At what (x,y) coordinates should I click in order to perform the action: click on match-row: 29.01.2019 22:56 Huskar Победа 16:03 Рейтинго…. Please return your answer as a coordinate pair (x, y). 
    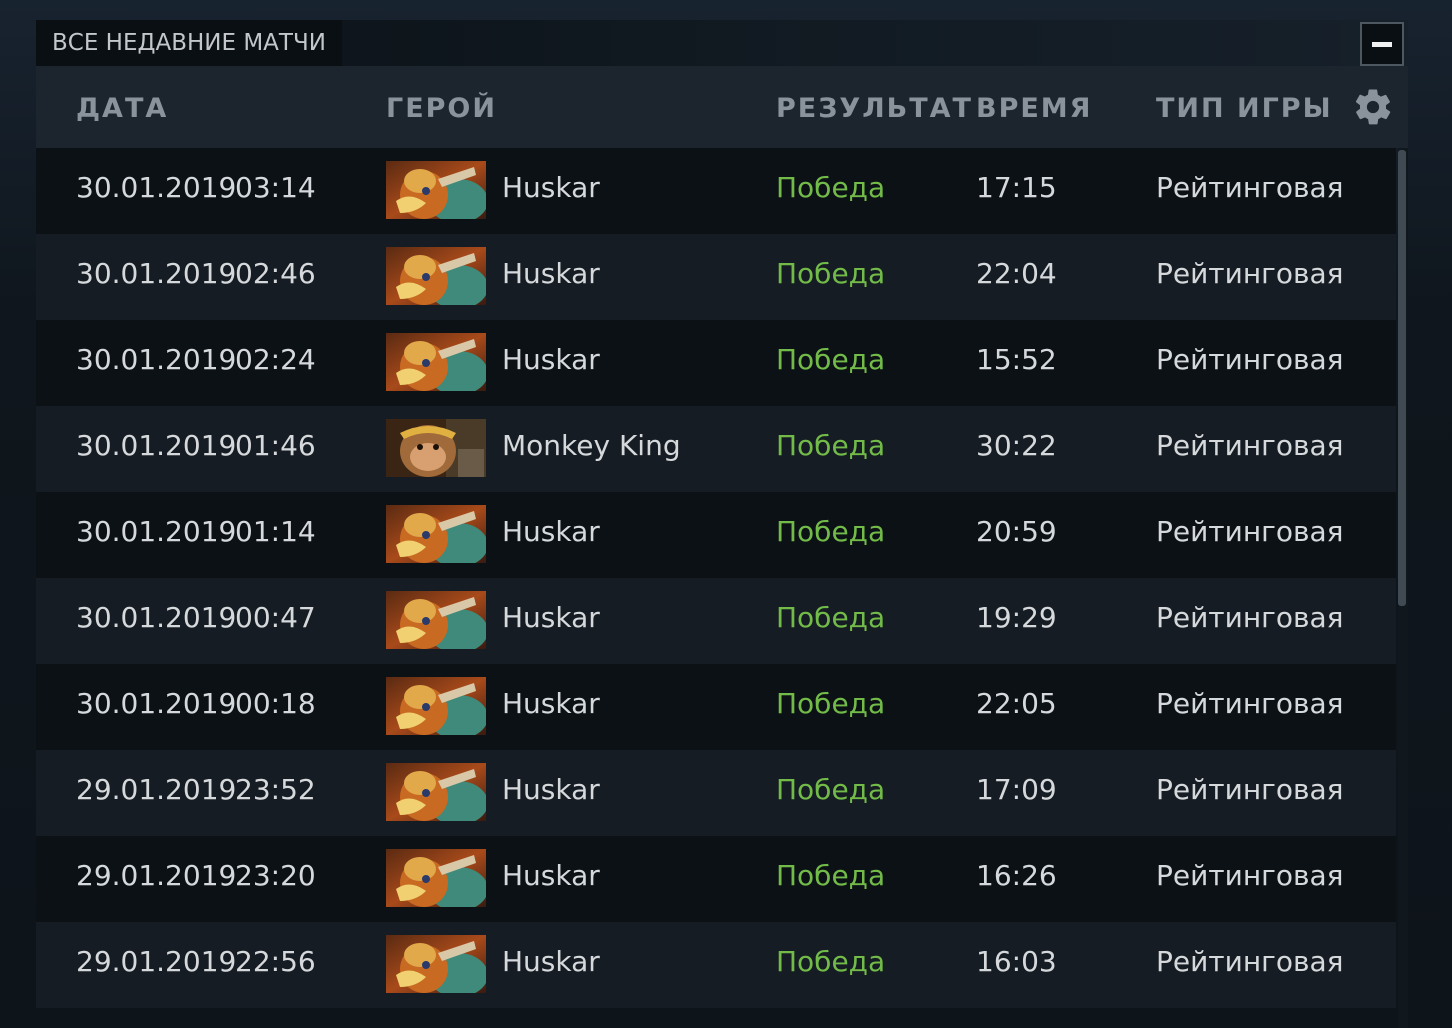
    Looking at the image, I should click on (716, 965).